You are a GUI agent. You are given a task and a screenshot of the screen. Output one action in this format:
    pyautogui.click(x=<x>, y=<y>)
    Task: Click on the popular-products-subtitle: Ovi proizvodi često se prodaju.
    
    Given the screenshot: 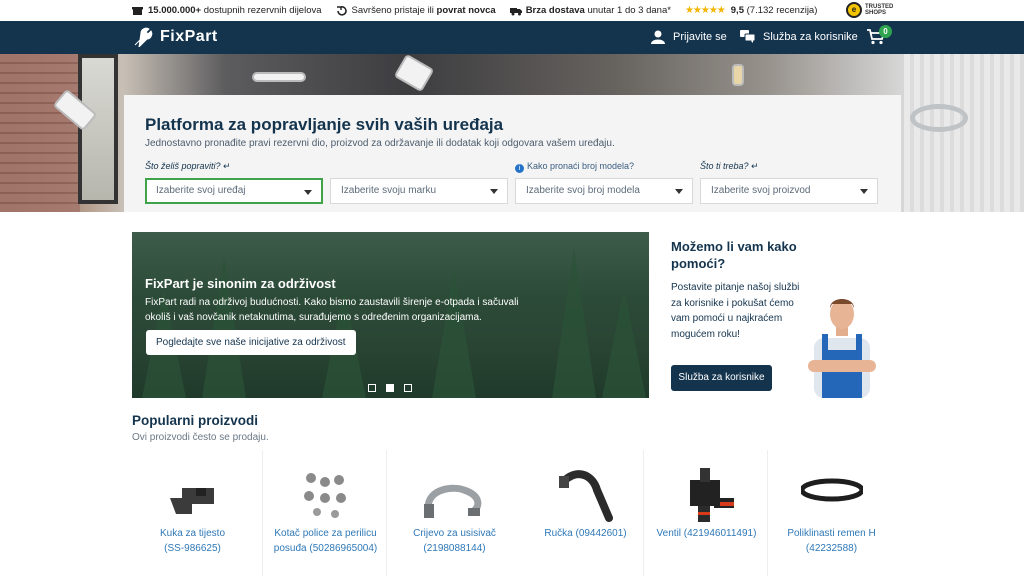 What is the action you would take?
    pyautogui.click(x=200, y=437)
    